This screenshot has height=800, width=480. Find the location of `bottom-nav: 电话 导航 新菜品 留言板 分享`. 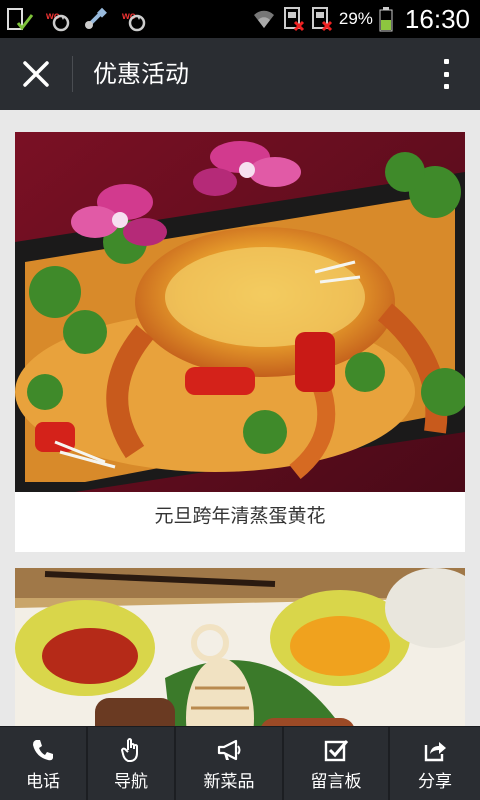

bottom-nav: 电话 导航 新菜品 留言板 分享 is located at coordinates (240, 763).